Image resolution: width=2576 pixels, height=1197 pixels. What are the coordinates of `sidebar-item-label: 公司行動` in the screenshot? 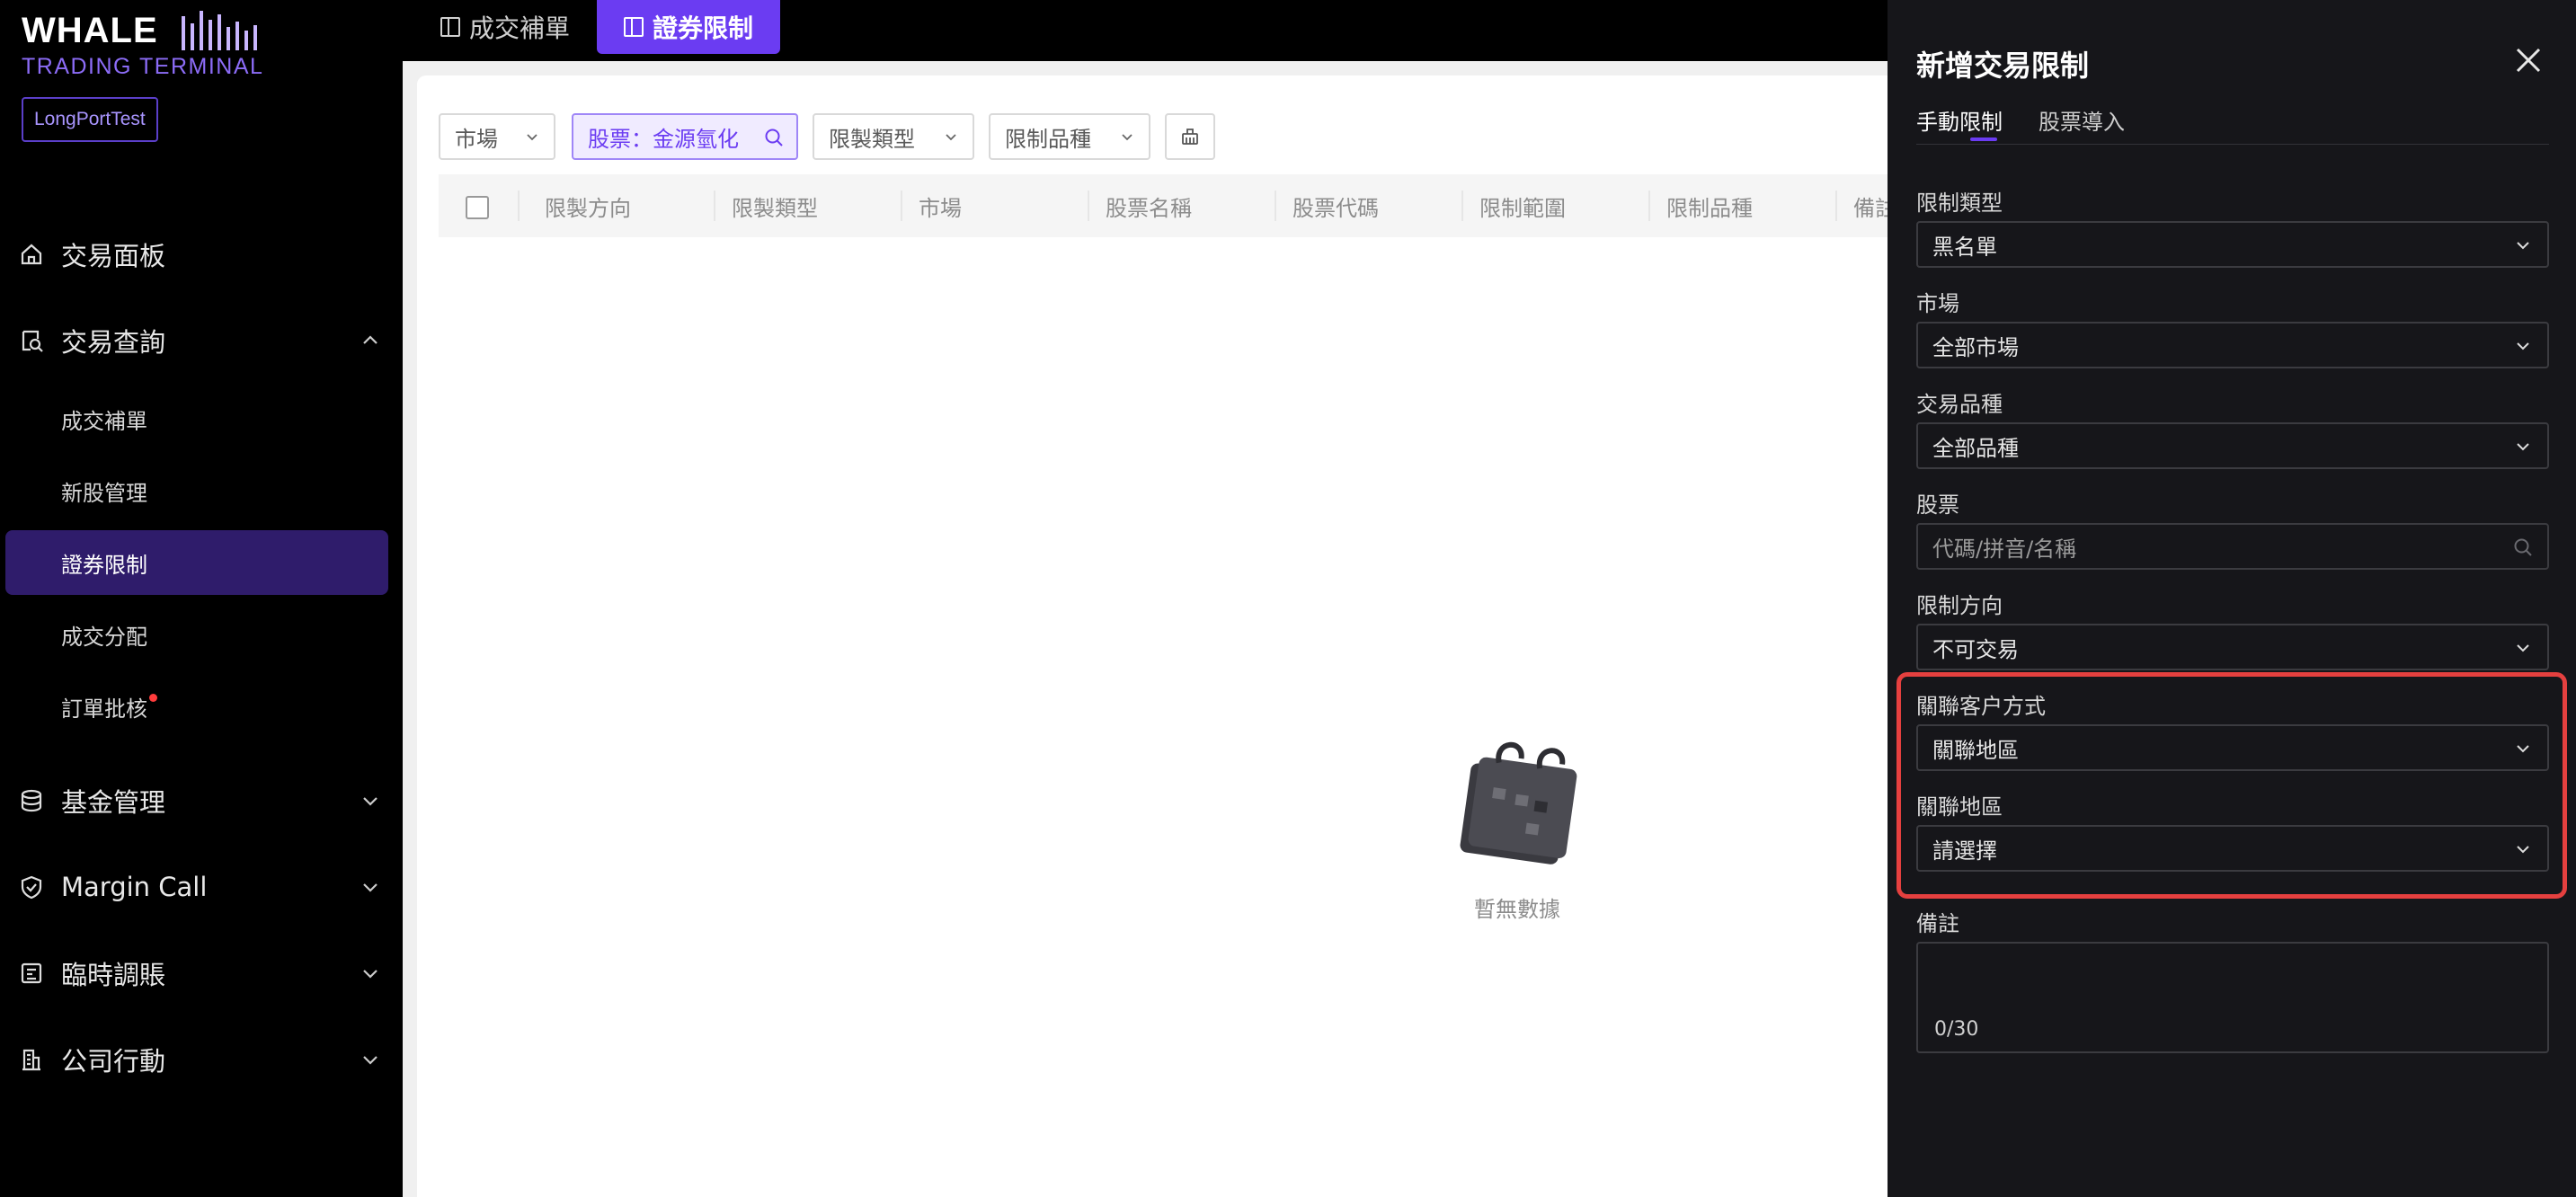 It's located at (113, 1061).